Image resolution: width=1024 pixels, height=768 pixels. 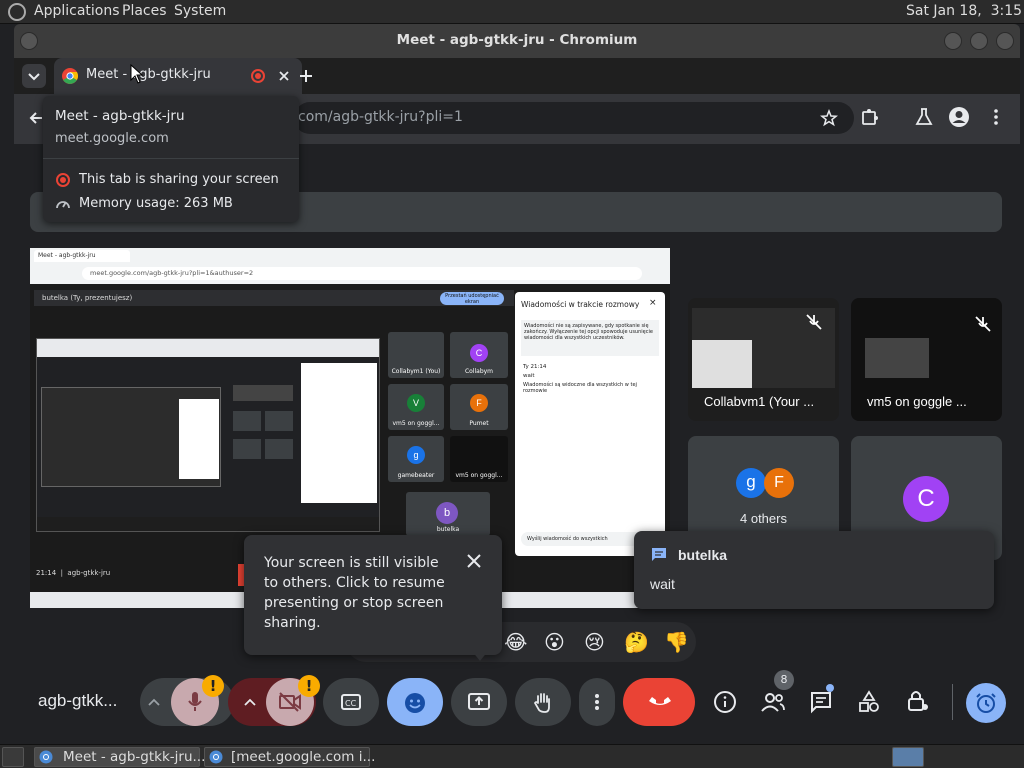 What do you see at coordinates (479, 407) in the screenshot?
I see `mini-tile: F Pumet` at bounding box center [479, 407].